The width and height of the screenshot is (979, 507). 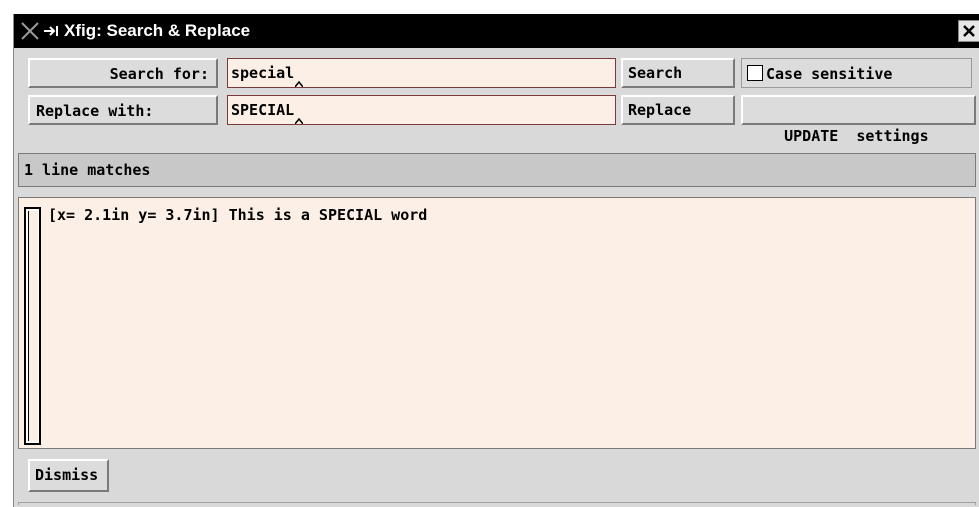 I want to click on case-sensitive-label: Case sensitive, so click(x=829, y=74).